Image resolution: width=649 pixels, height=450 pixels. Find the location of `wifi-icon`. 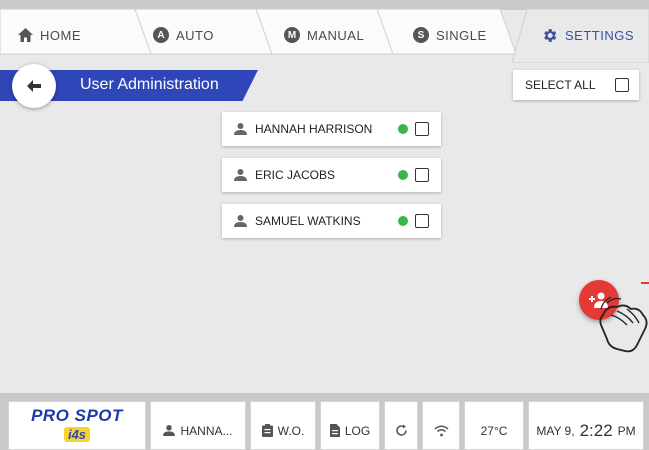

wifi-icon is located at coordinates (441, 430).